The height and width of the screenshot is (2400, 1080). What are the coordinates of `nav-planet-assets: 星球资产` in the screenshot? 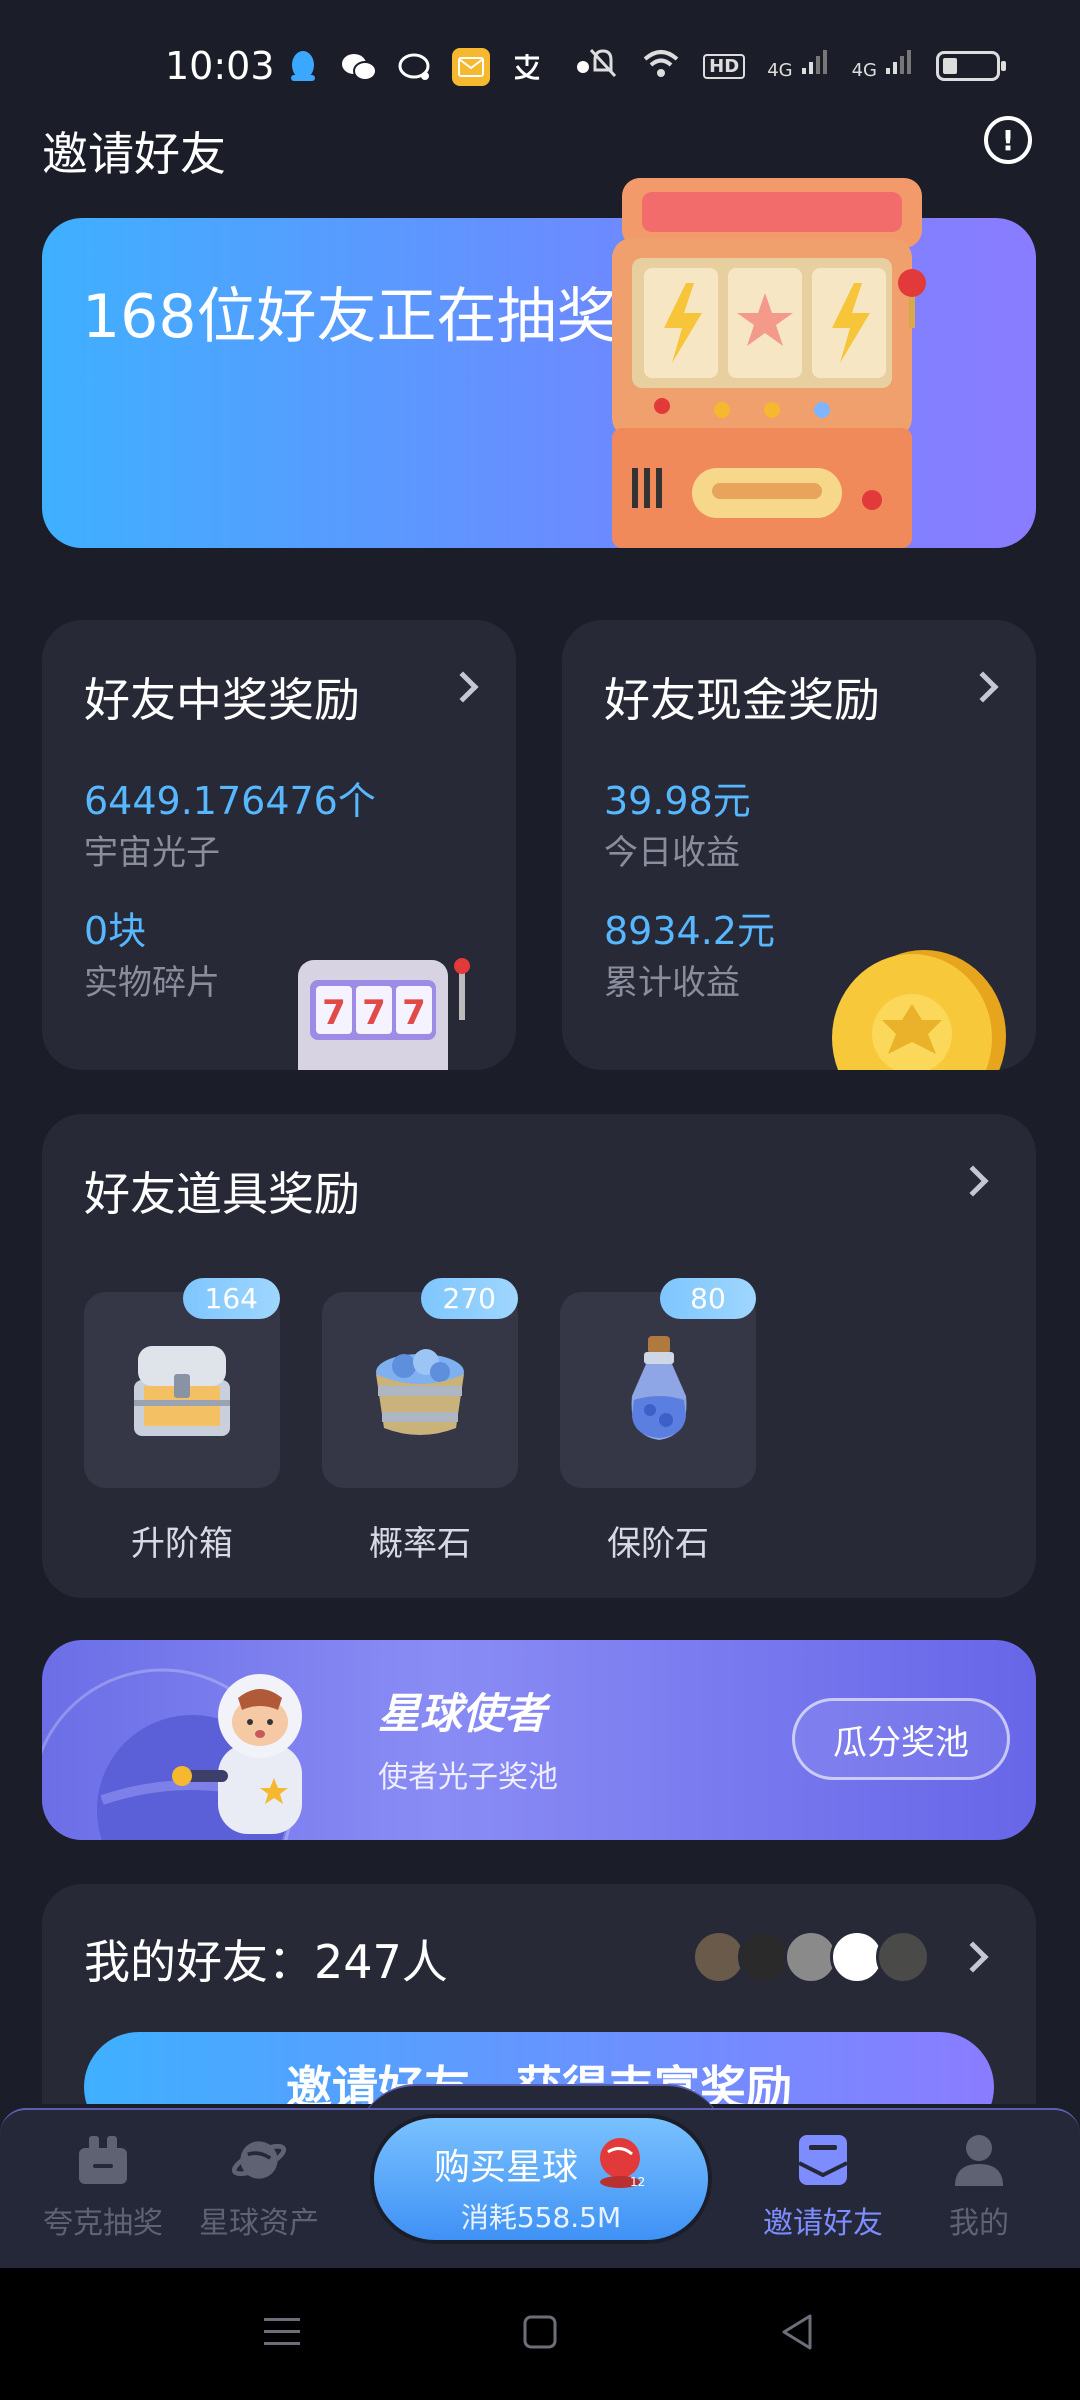 It's located at (259, 2187).